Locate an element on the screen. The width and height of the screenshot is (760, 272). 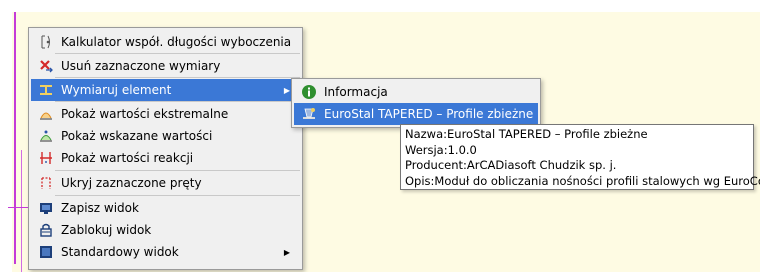
menu-item-standard-view: Standardowy widok ▶ is located at coordinates (165, 252).